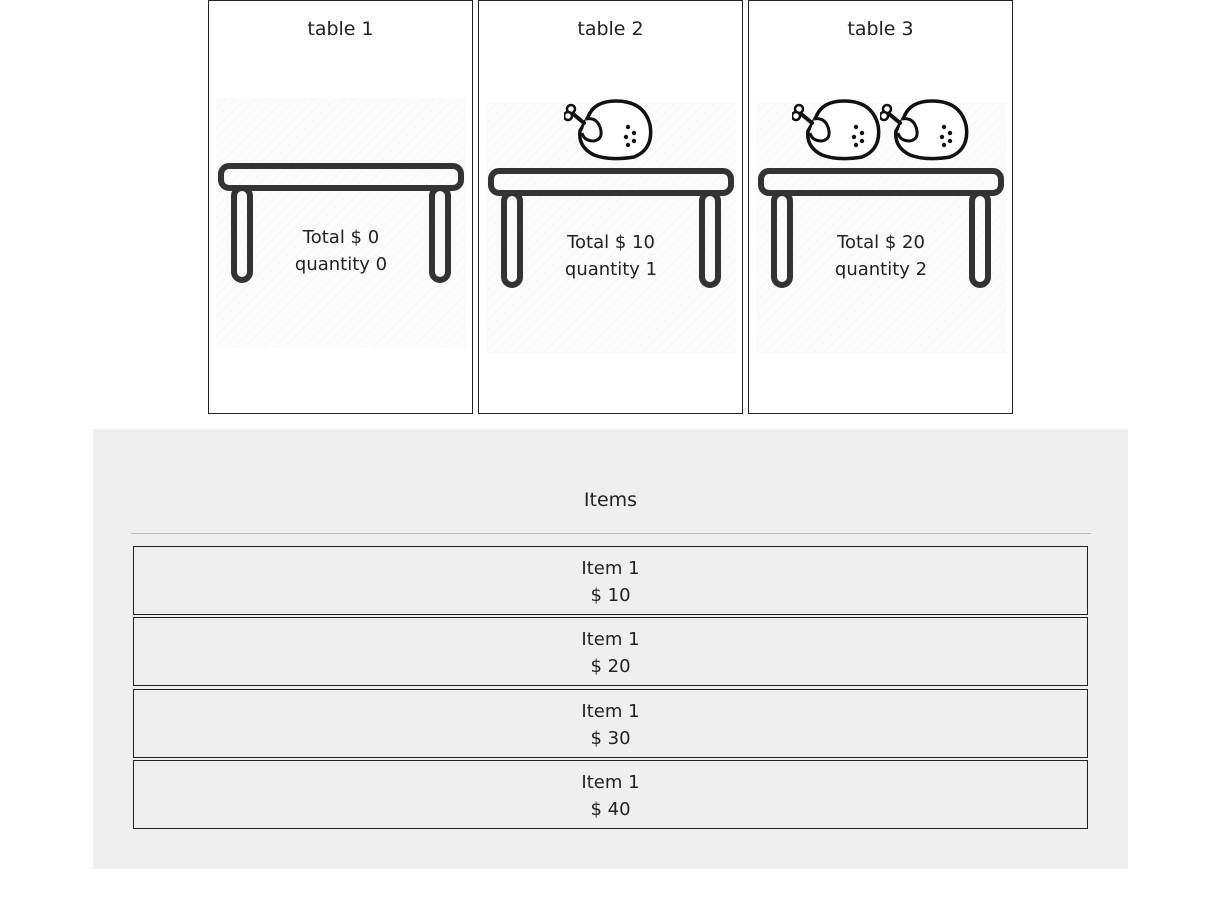  Describe the element at coordinates (610, 500) in the screenshot. I see `items-heading: Items` at that location.